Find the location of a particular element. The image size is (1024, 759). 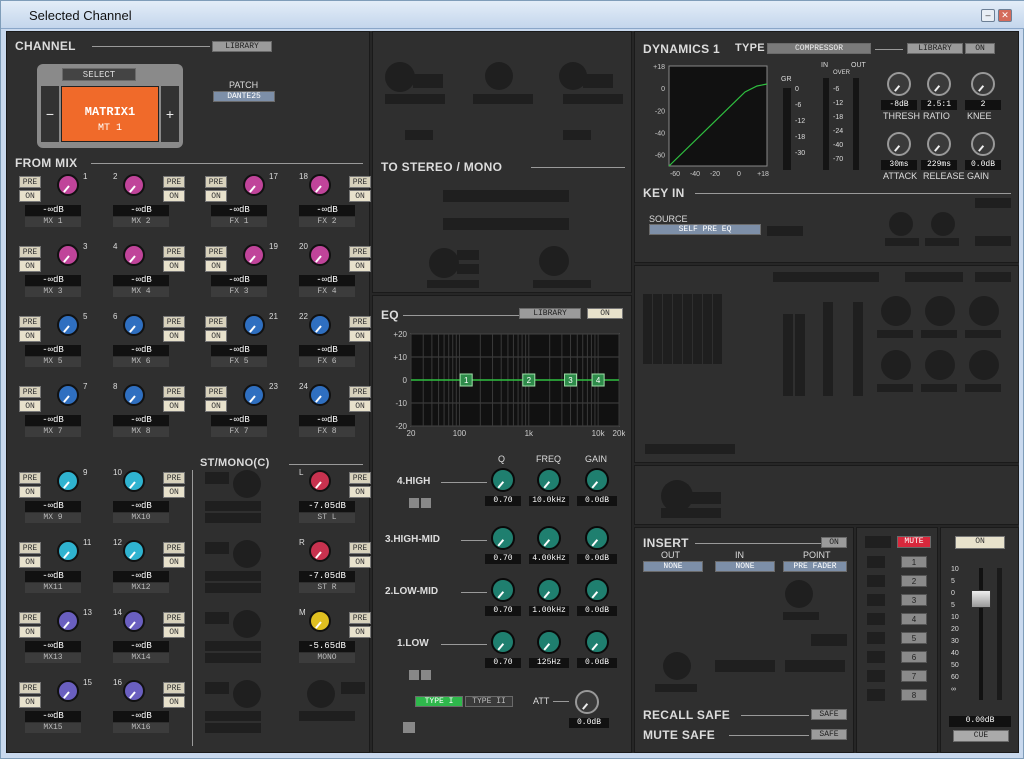

mute-safe-button: SAFE is located at coordinates (829, 734).